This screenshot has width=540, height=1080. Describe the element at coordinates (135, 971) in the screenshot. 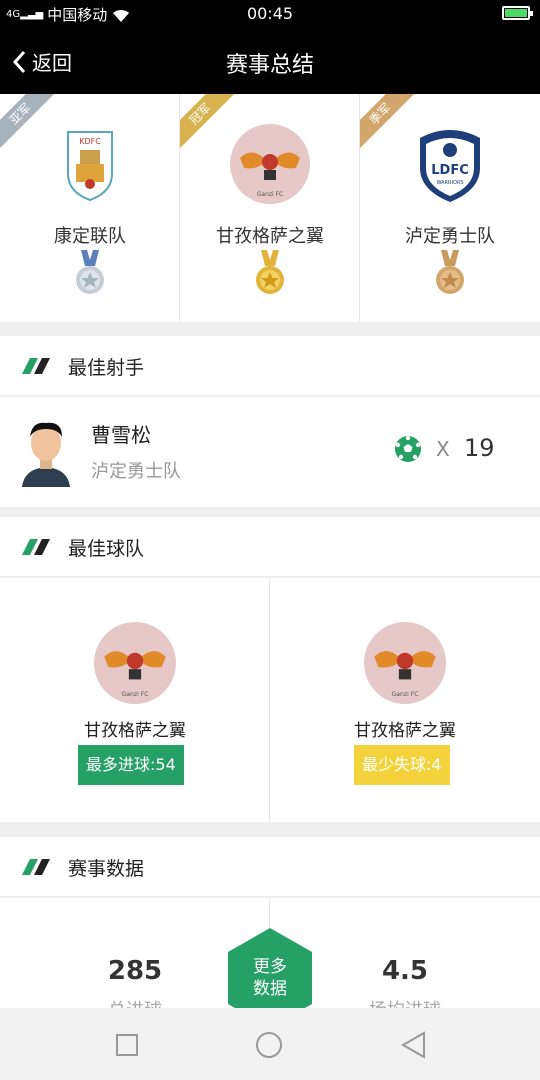

I see `total-goals-value: 285` at that location.